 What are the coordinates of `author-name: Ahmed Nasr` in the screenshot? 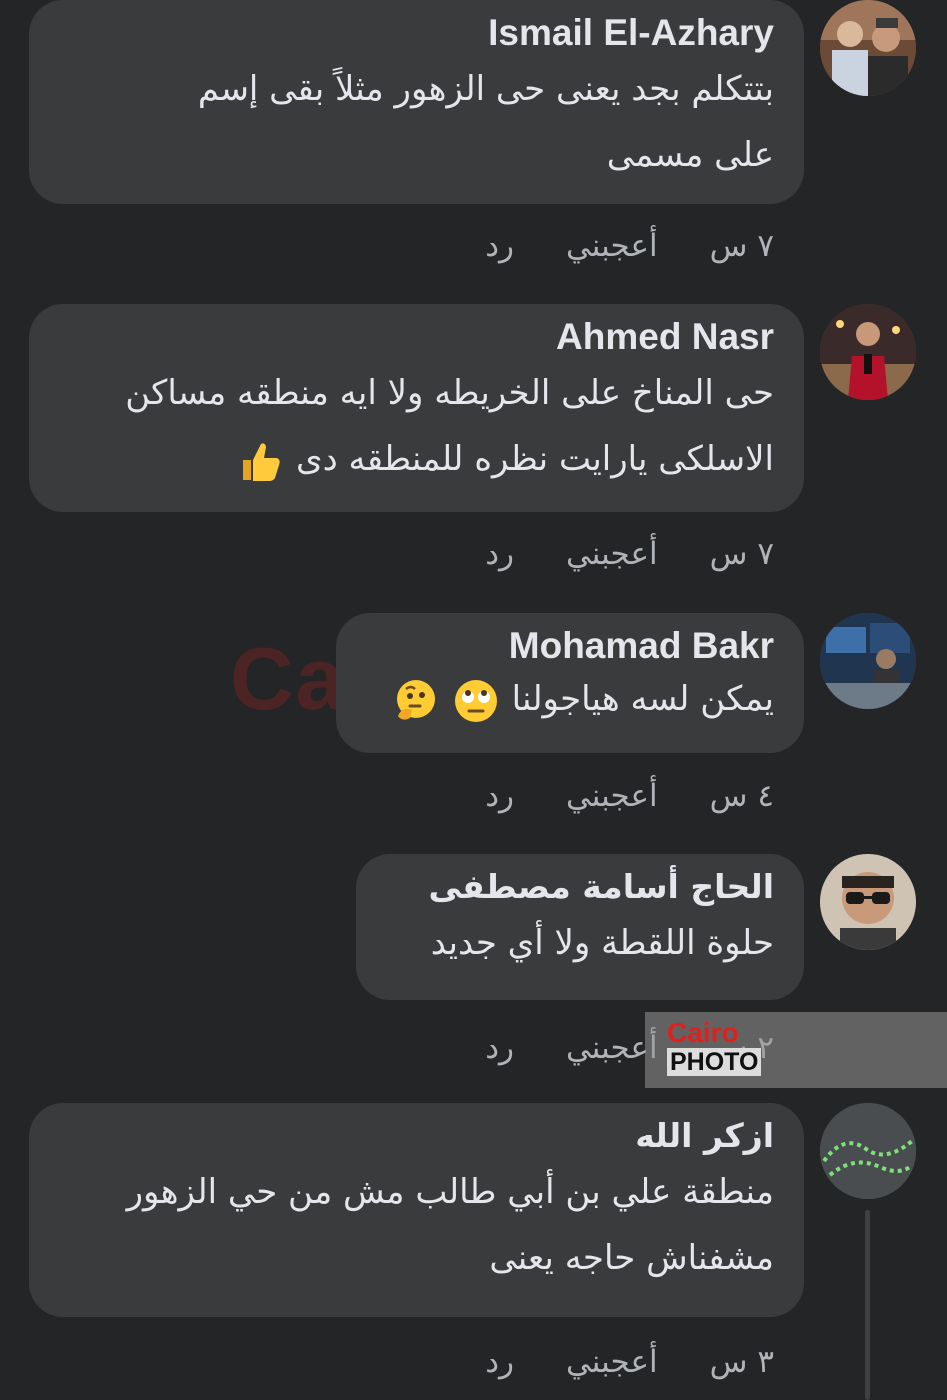 It's located at (416, 337).